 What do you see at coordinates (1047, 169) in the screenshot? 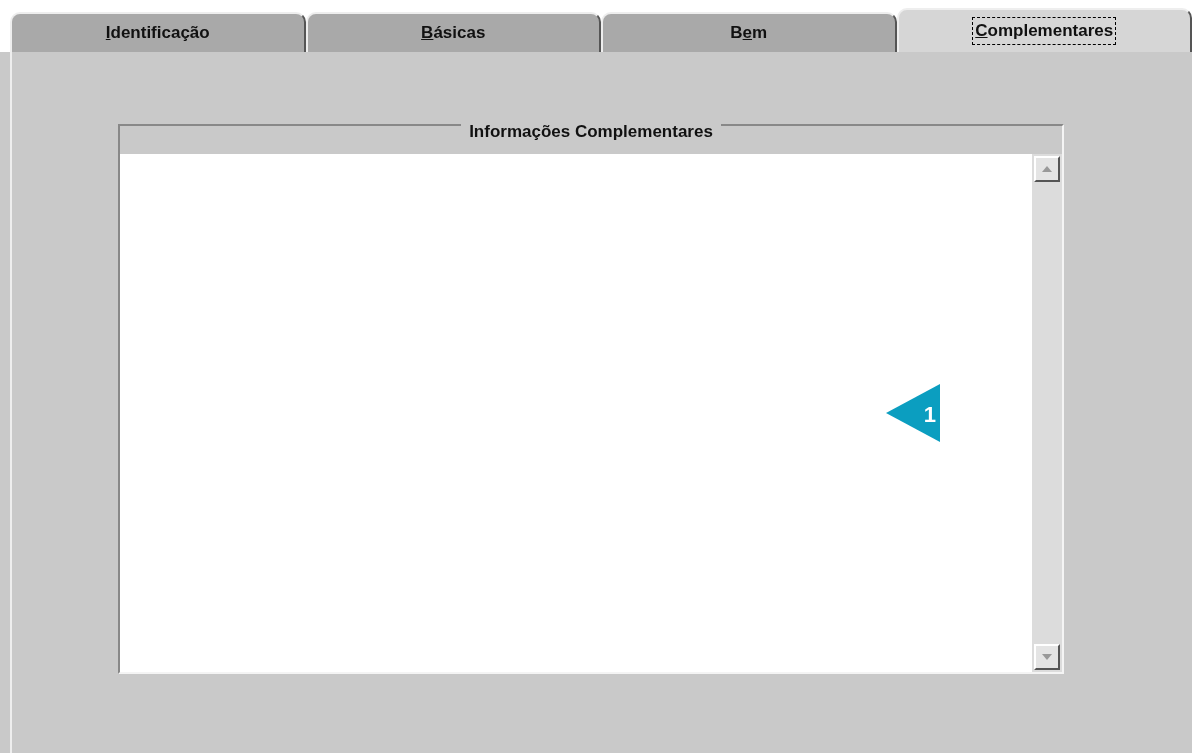
I see `scroll-up-icon` at bounding box center [1047, 169].